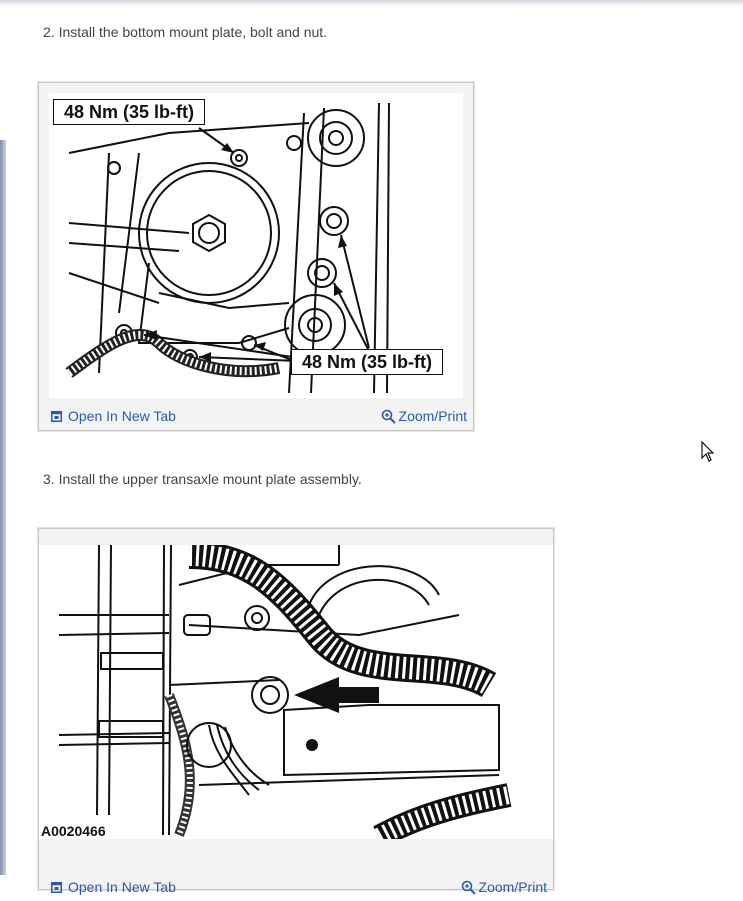 Image resolution: width=743 pixels, height=901 pixels. Describe the element at coordinates (708, 451) in the screenshot. I see `mouse-cursor-icon` at that location.